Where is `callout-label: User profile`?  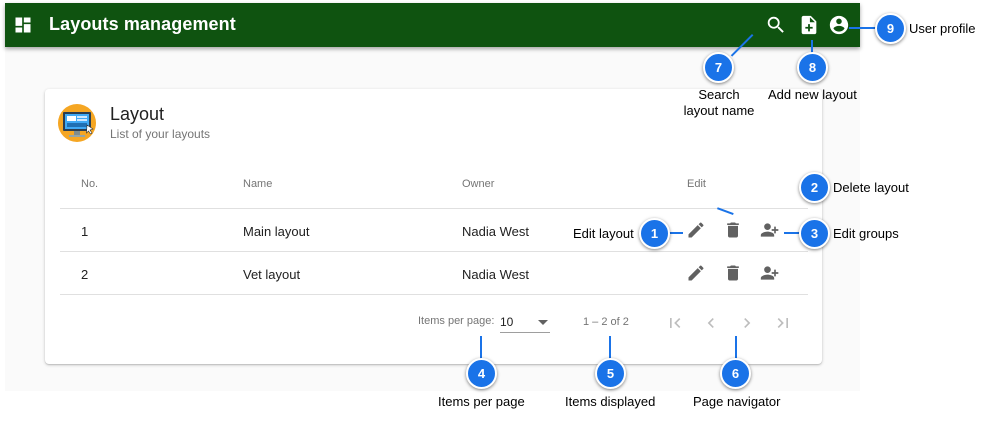 callout-label: User profile is located at coordinates (942, 28).